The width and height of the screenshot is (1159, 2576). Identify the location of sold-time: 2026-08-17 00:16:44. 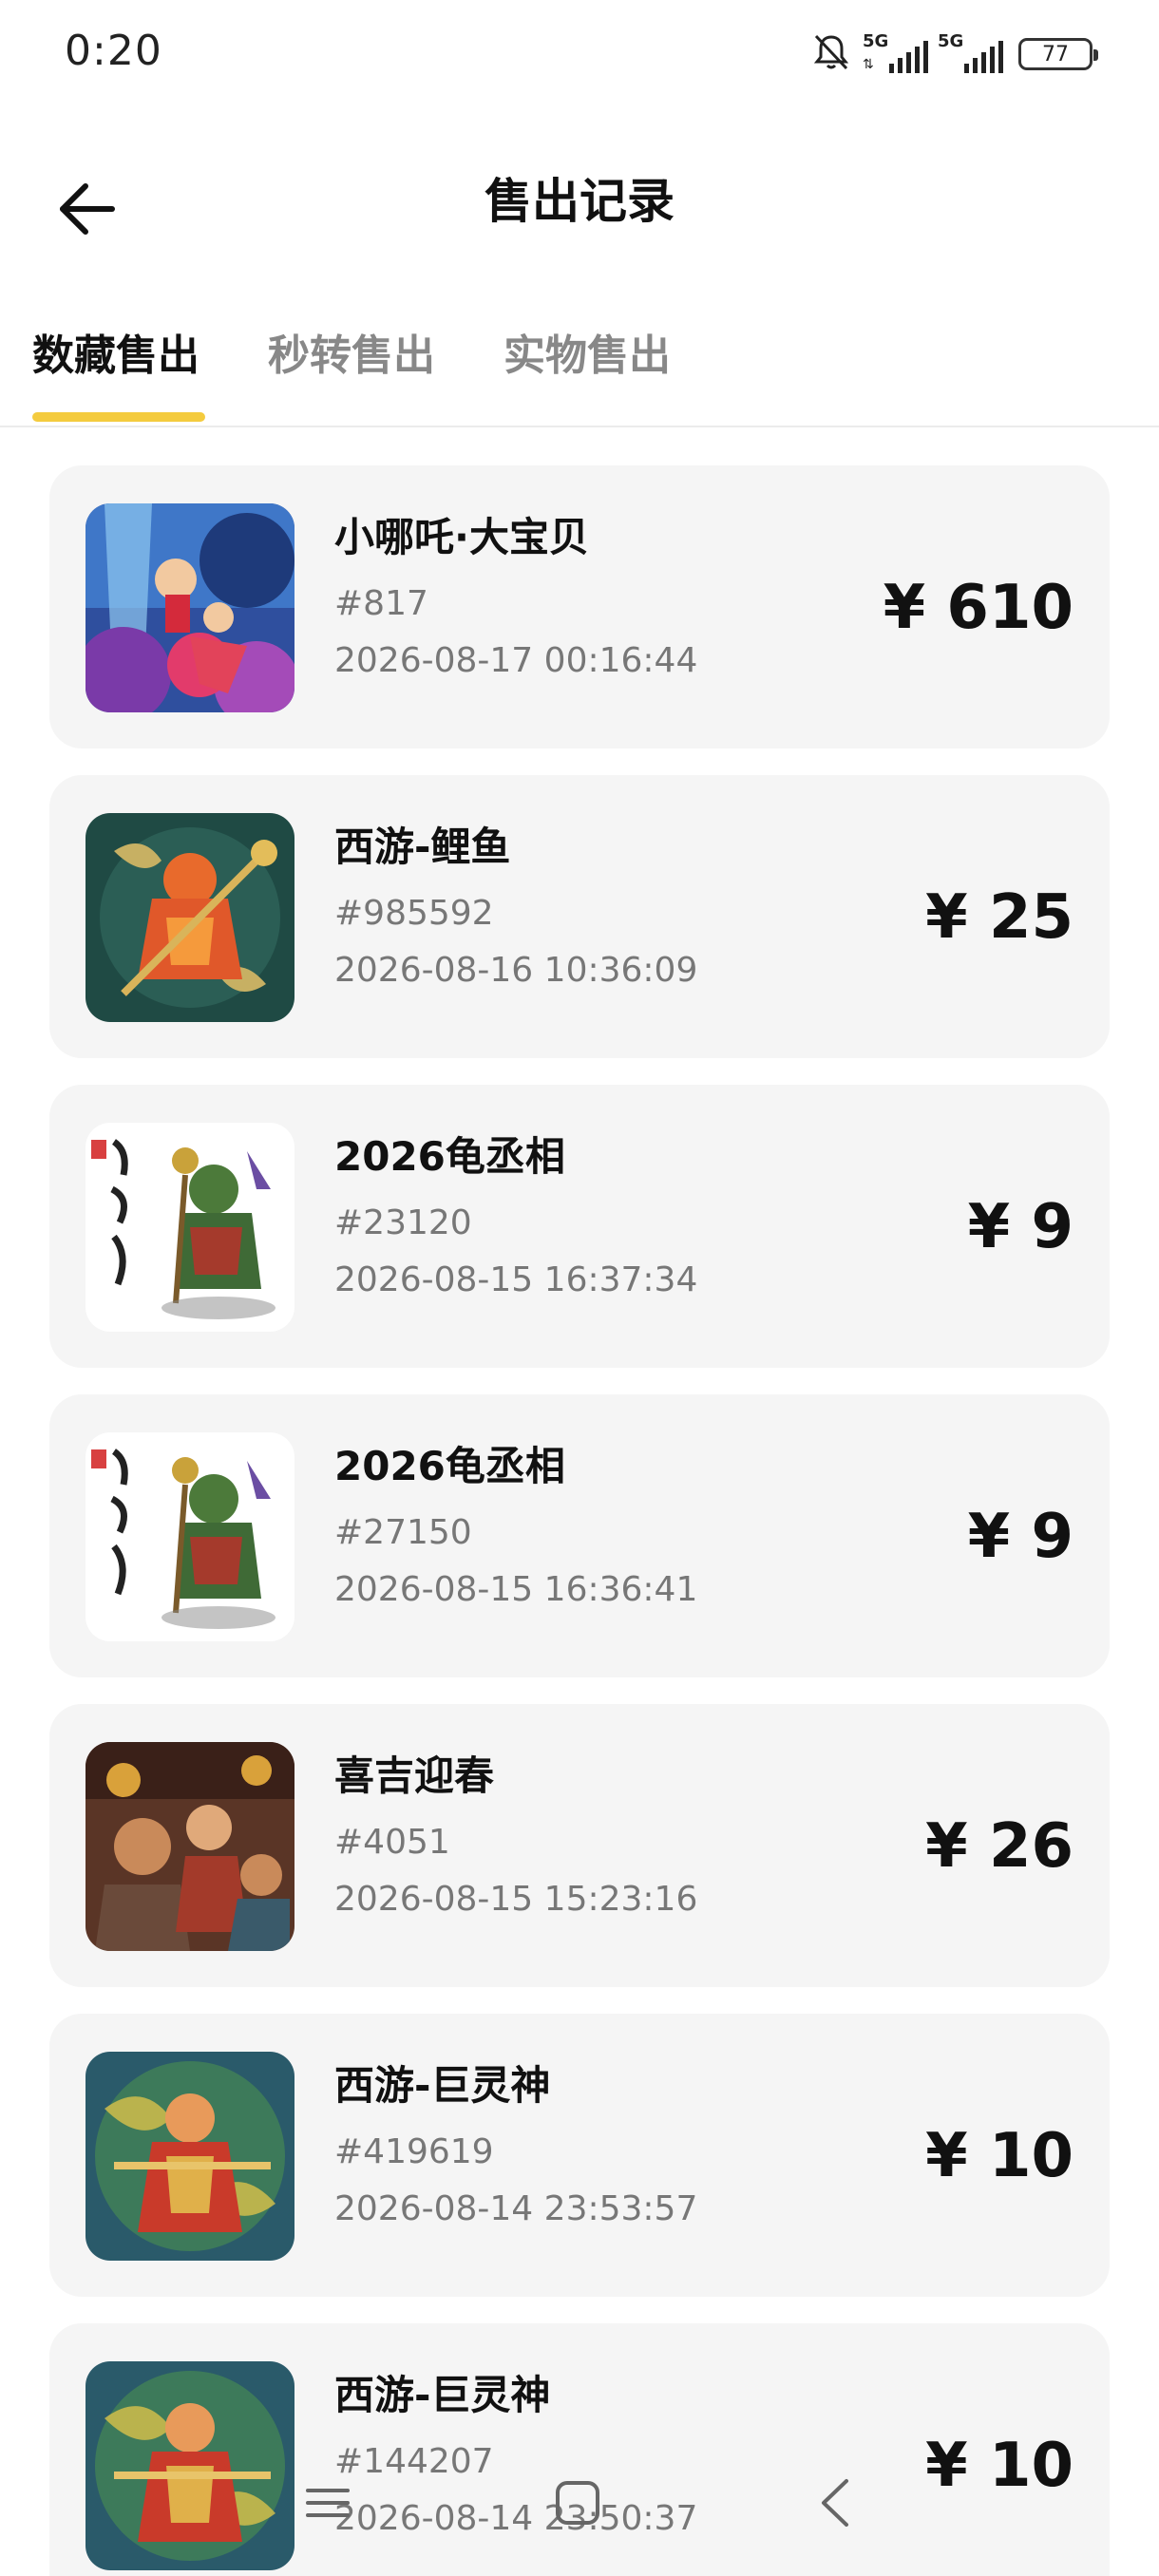
(516, 660).